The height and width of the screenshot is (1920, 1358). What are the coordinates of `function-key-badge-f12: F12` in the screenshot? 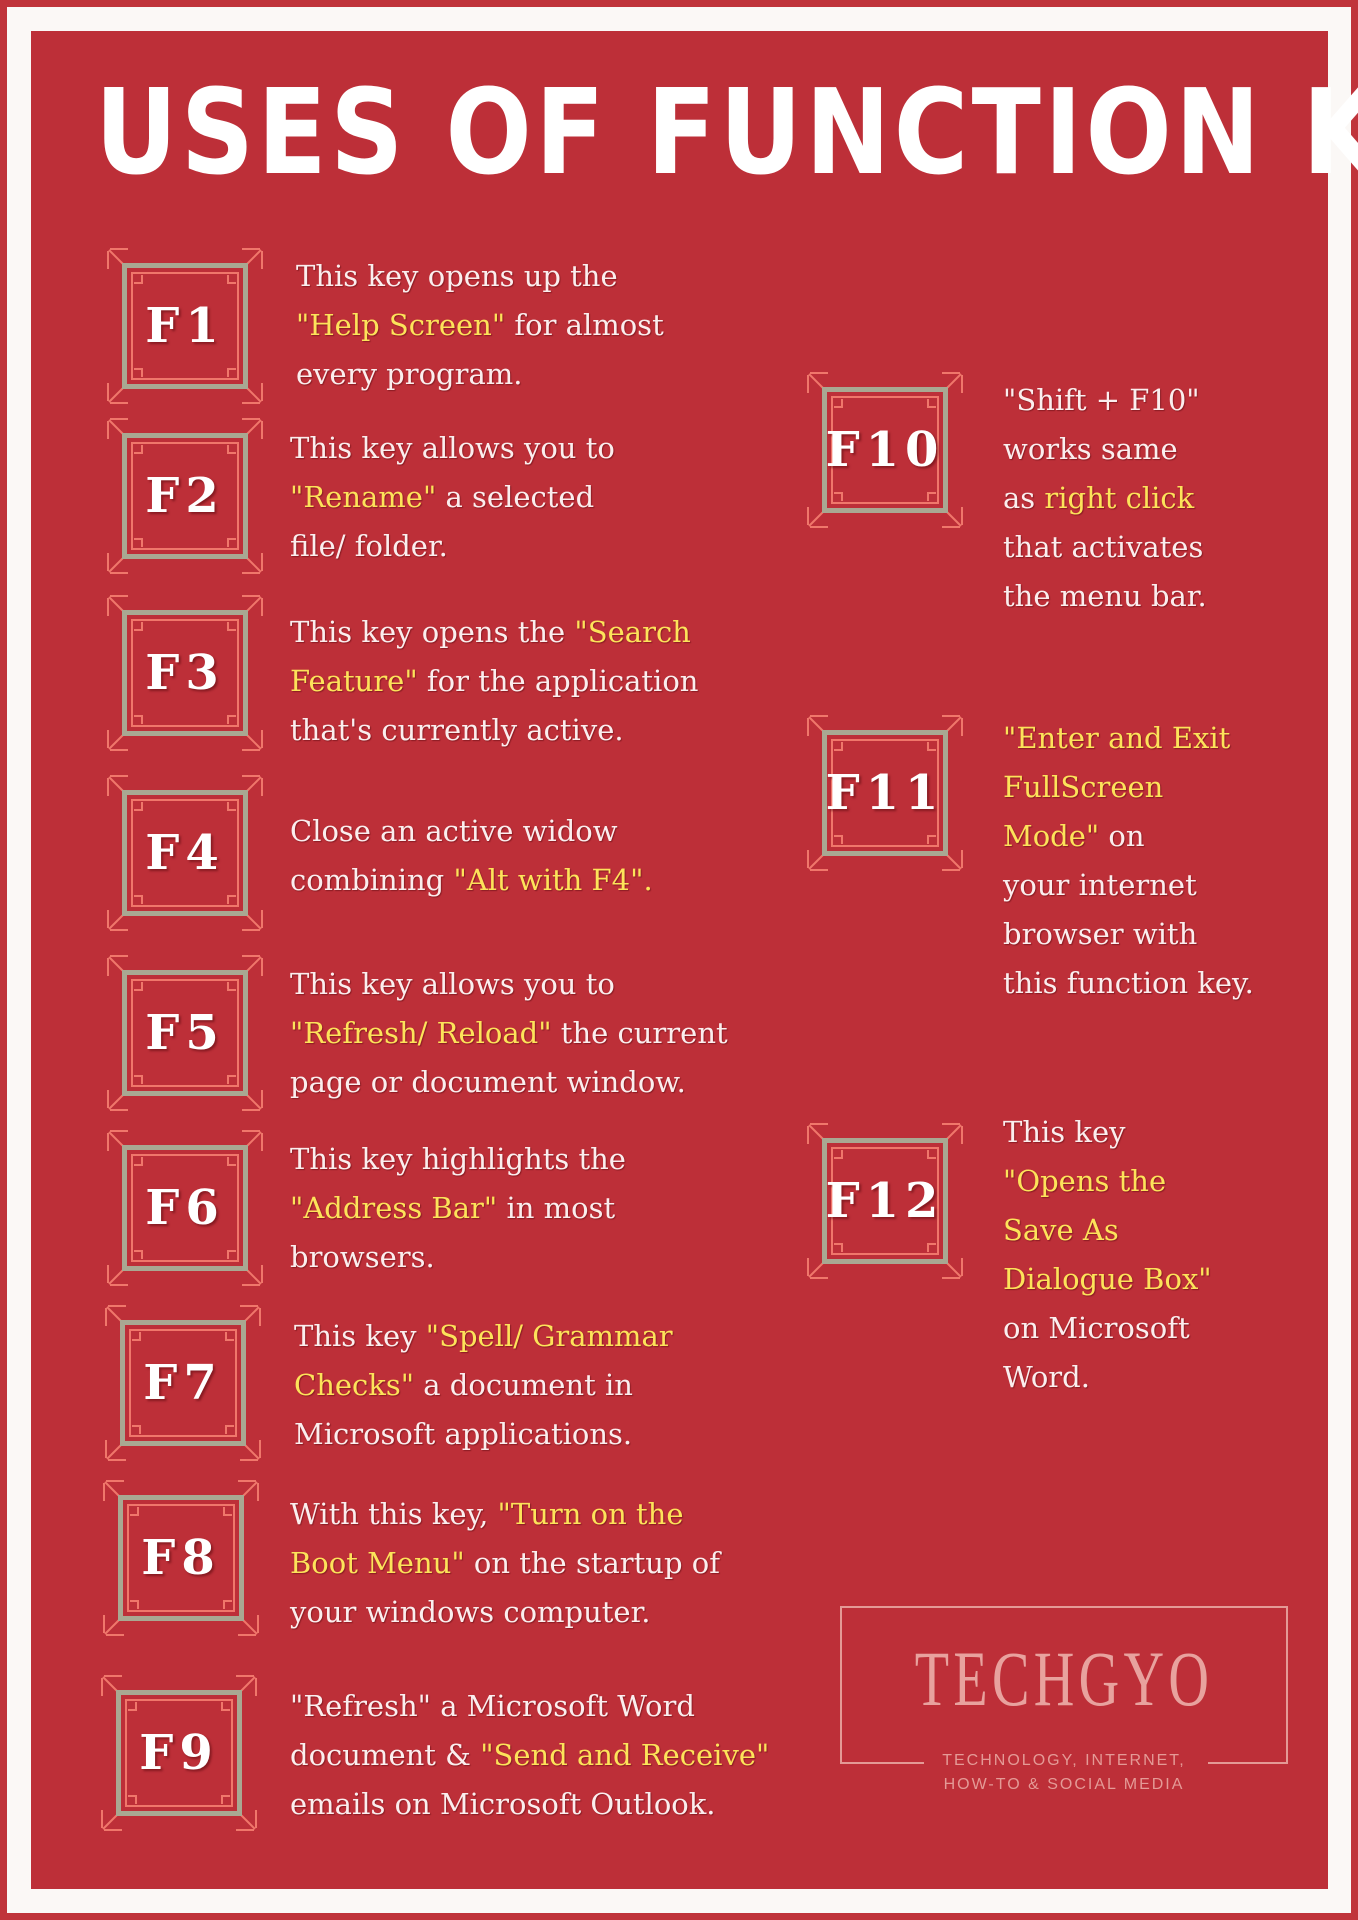 It's located at (885, 1201).